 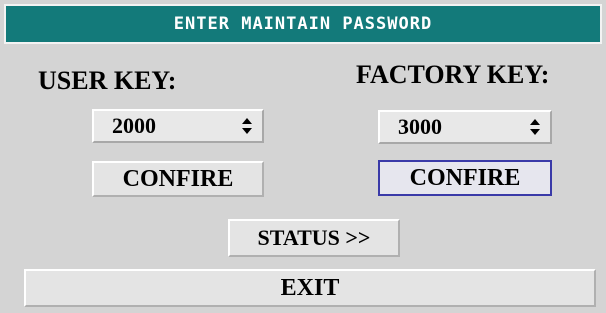 What do you see at coordinates (453, 74) in the screenshot?
I see `factory-key-label: FACTORY KEY:` at bounding box center [453, 74].